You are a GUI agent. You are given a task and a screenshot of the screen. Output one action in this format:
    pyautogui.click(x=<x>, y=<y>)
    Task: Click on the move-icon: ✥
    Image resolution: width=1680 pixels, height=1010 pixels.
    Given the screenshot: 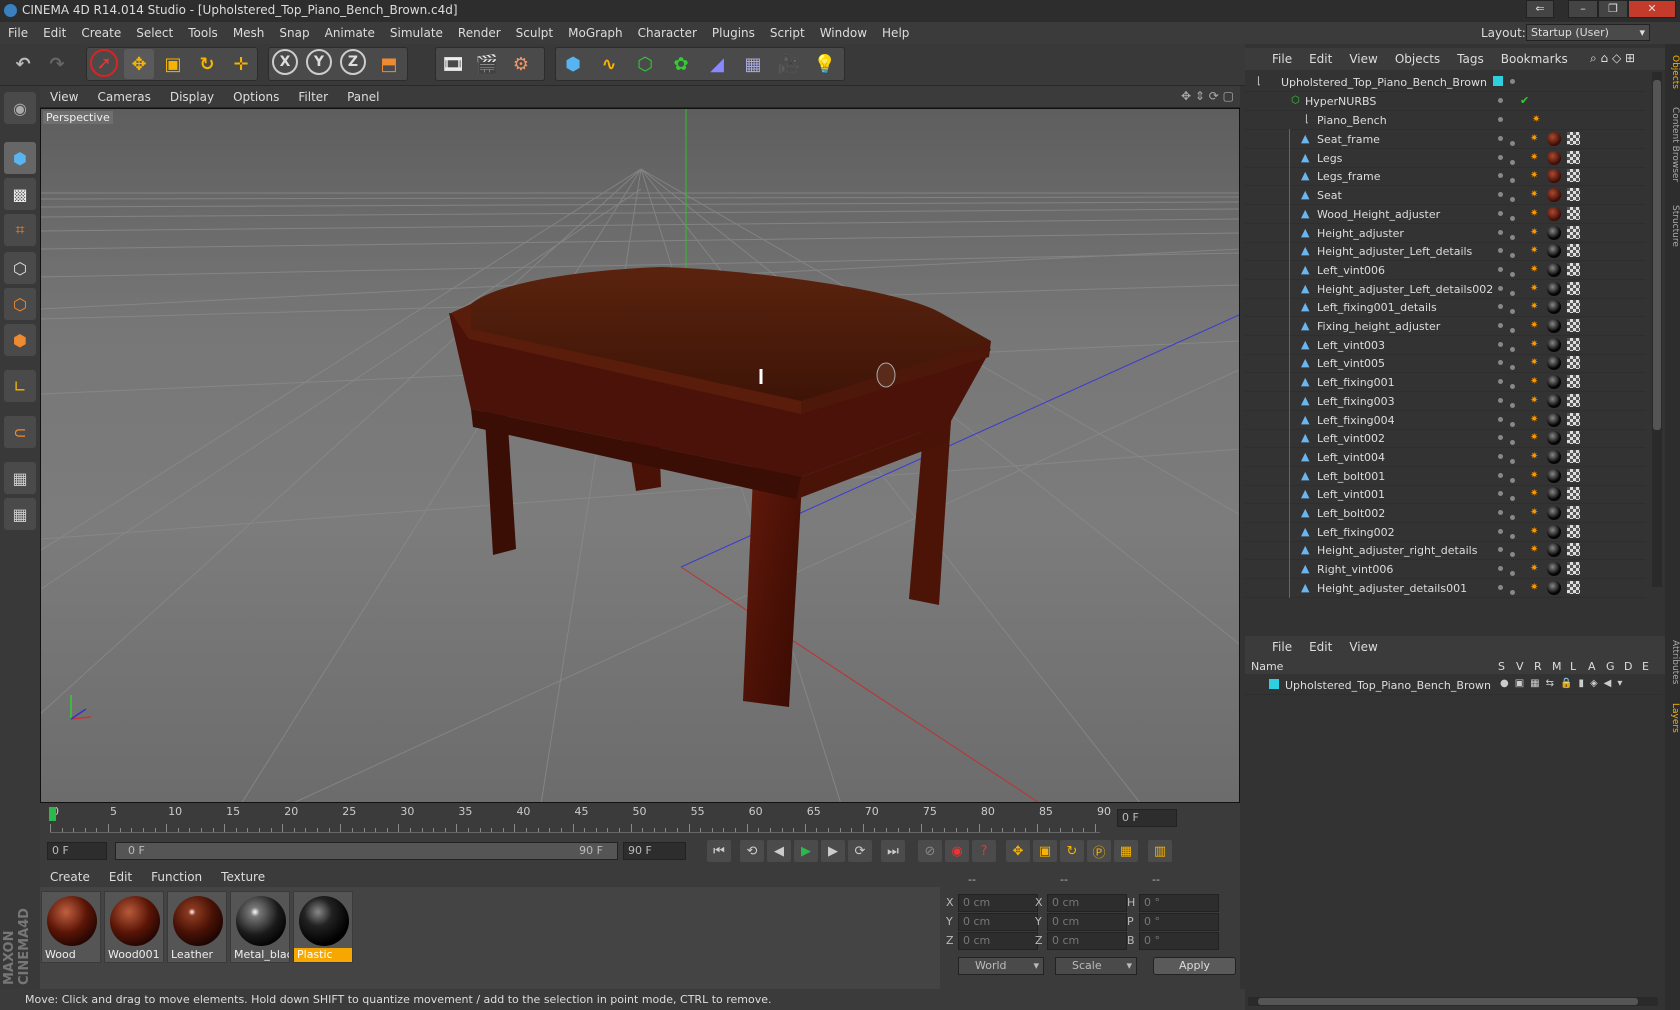 What is the action you would take?
    pyautogui.click(x=139, y=64)
    